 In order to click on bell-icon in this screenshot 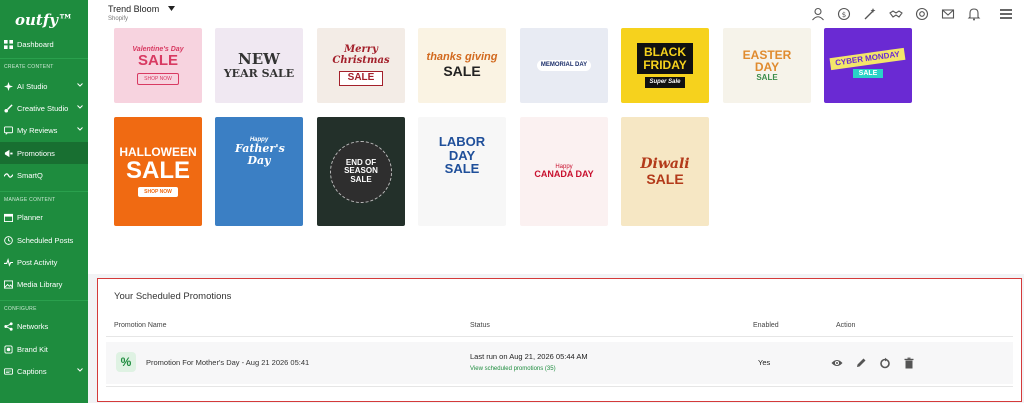, I will do `click(974, 14)`.